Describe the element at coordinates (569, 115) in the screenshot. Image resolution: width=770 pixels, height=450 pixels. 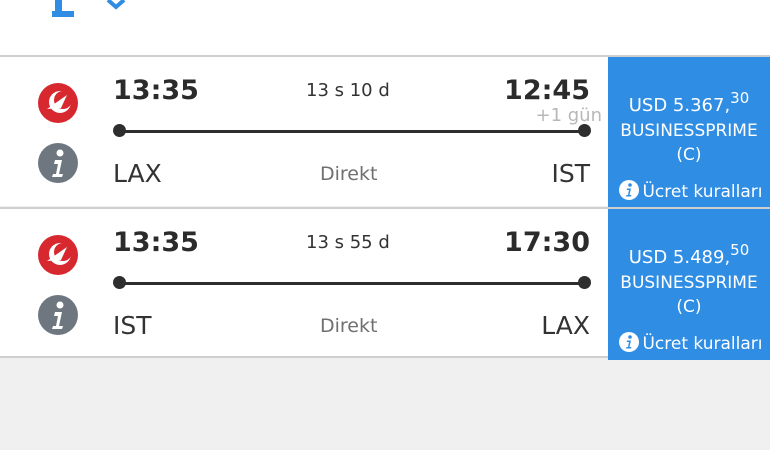
I see `day-offset: +1 gün` at that location.